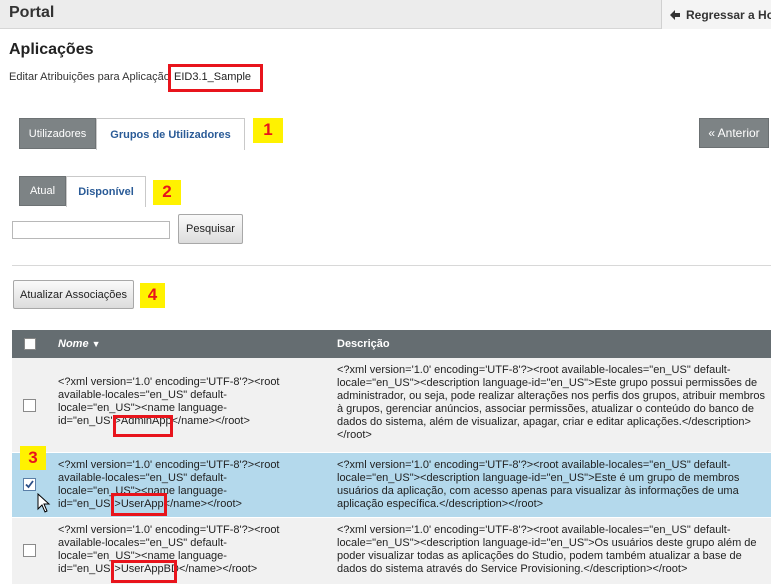  Describe the element at coordinates (268, 130) in the screenshot. I see `annotation-badge-1: 1` at that location.